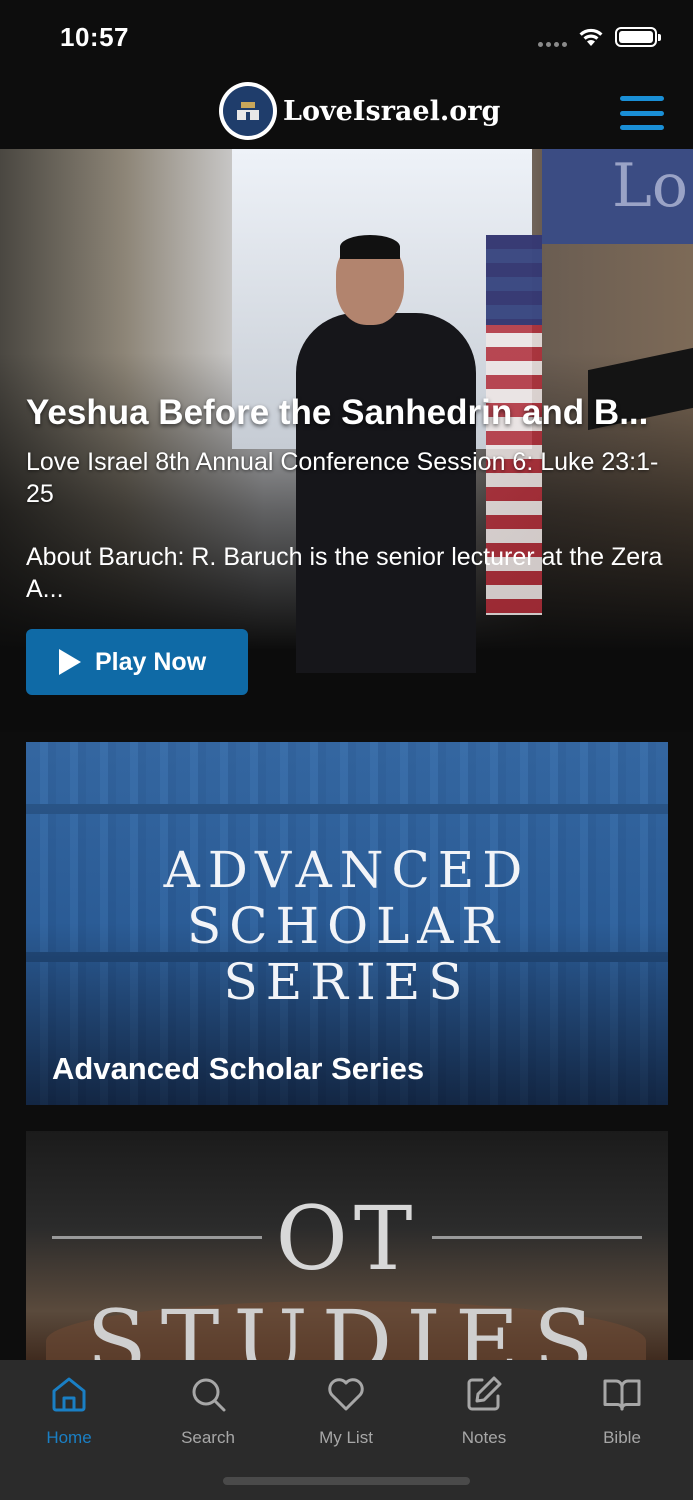 The width and height of the screenshot is (693, 1500). I want to click on series-art-subtitle: STUDIES, so click(347, 1331).